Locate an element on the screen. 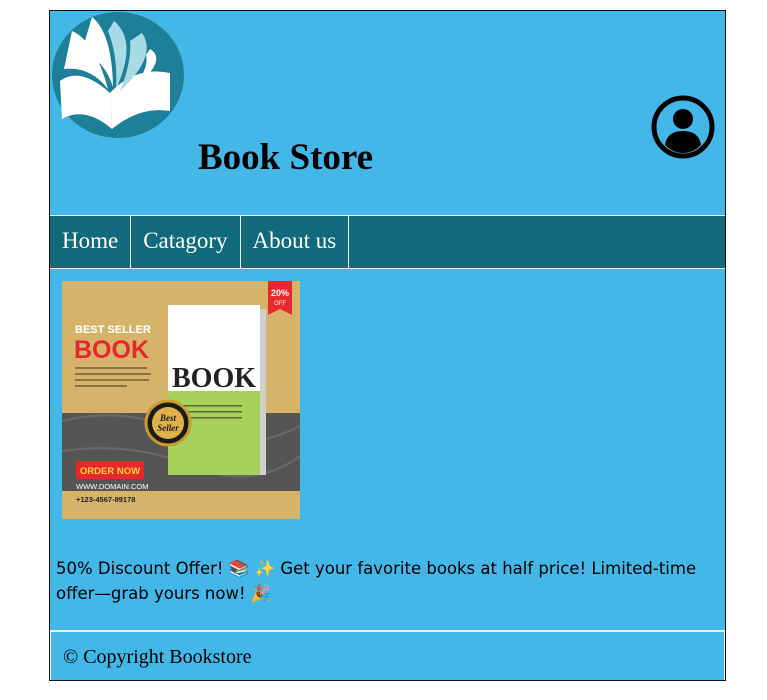 The height and width of the screenshot is (700, 767). nav-item-about: About us is located at coordinates (295, 242).